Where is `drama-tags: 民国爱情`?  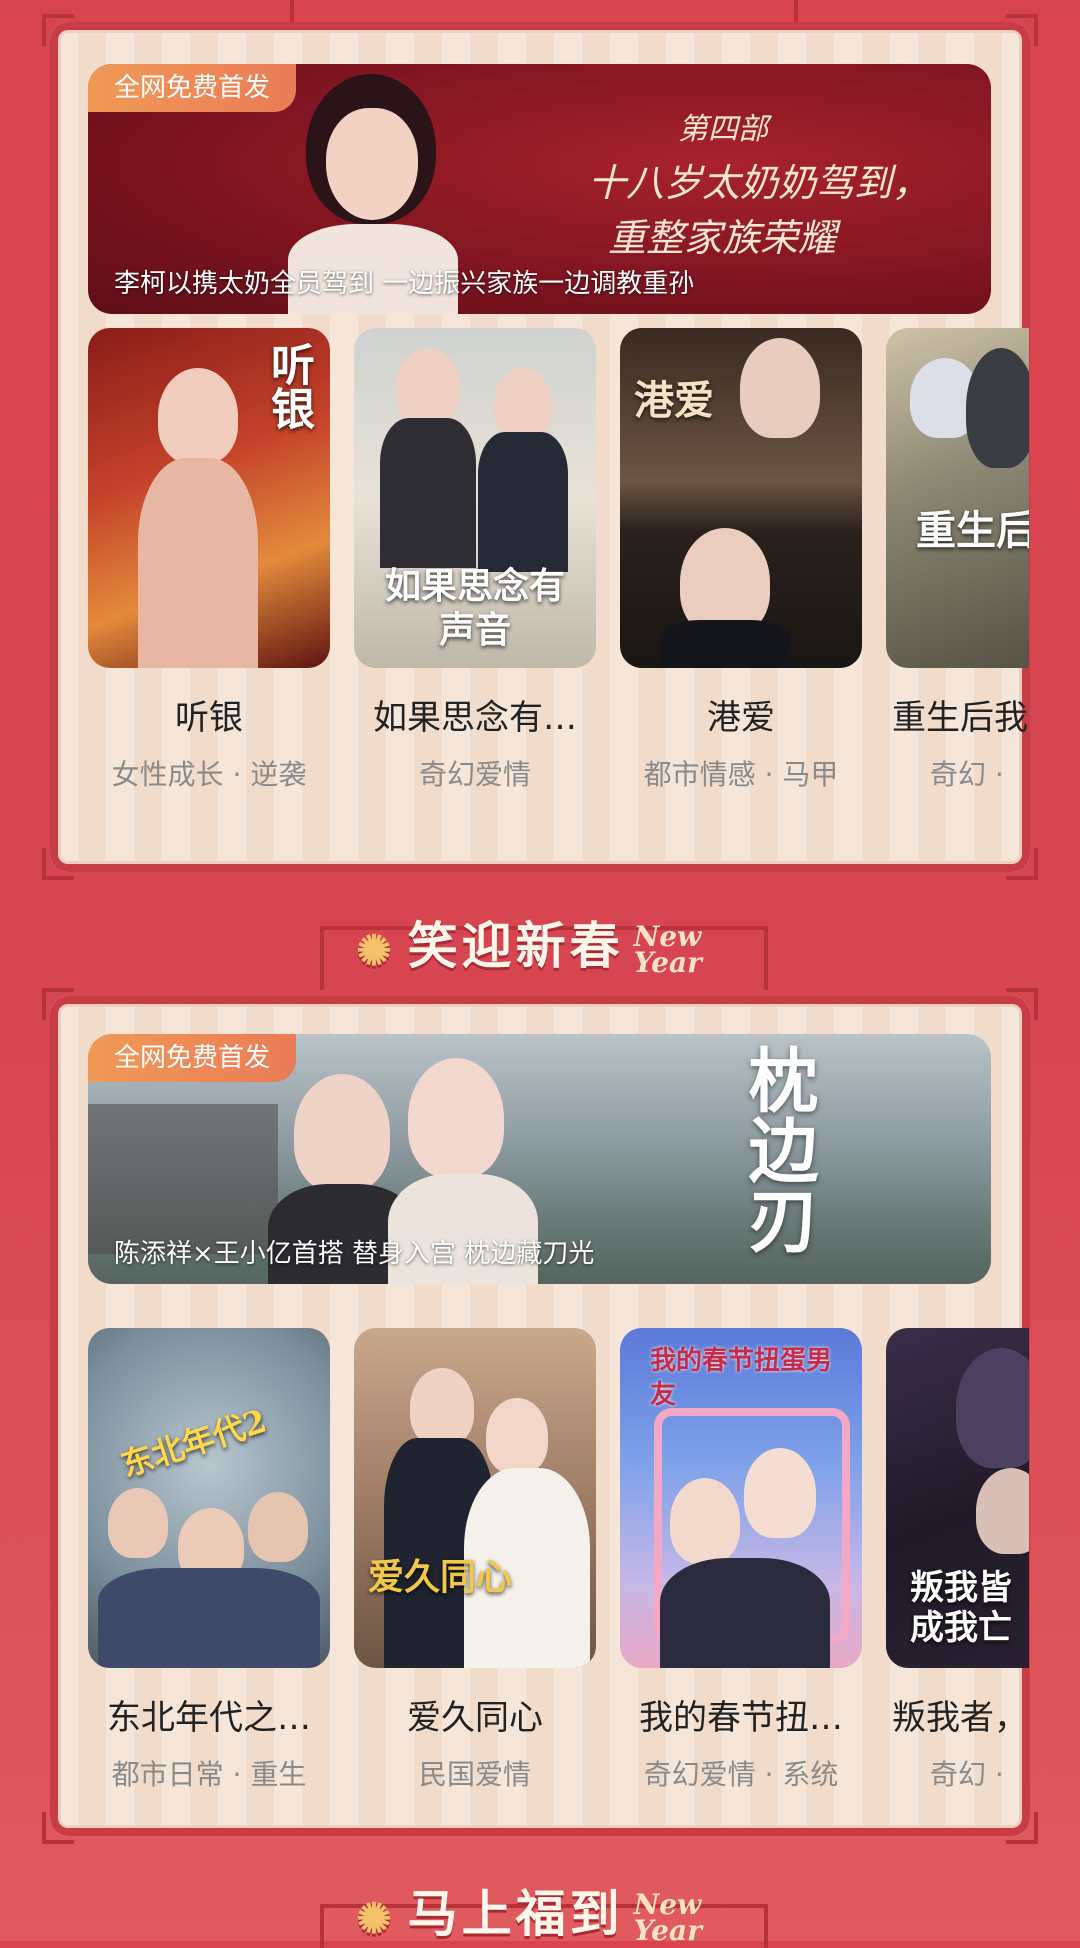
drama-tags: 民国爱情 is located at coordinates (474, 1774).